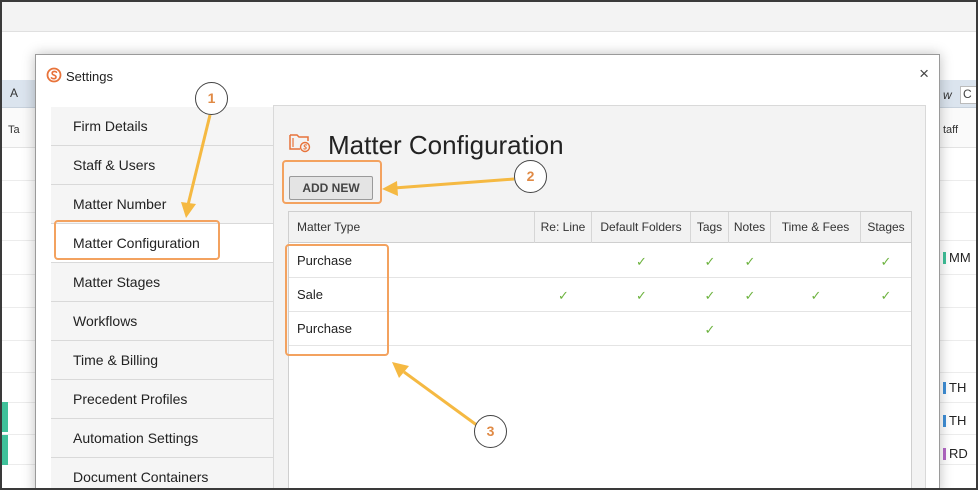  Describe the element at coordinates (886, 227) in the screenshot. I see `column-header-stages: Stages` at that location.